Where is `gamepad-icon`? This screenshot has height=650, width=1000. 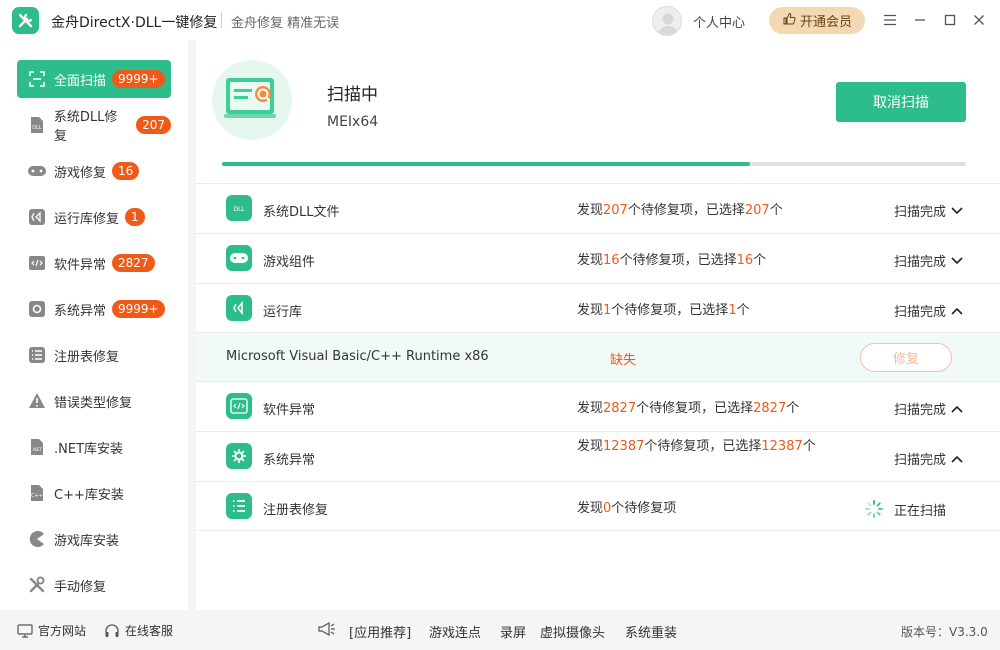 gamepad-icon is located at coordinates (37, 171).